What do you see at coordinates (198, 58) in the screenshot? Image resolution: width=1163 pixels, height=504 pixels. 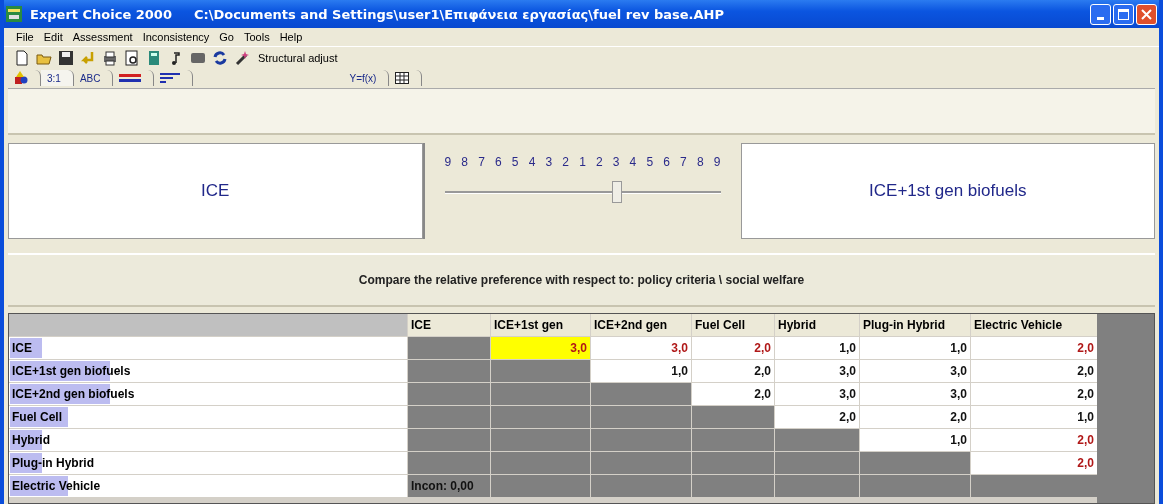 I see `rectangle-icon` at bounding box center [198, 58].